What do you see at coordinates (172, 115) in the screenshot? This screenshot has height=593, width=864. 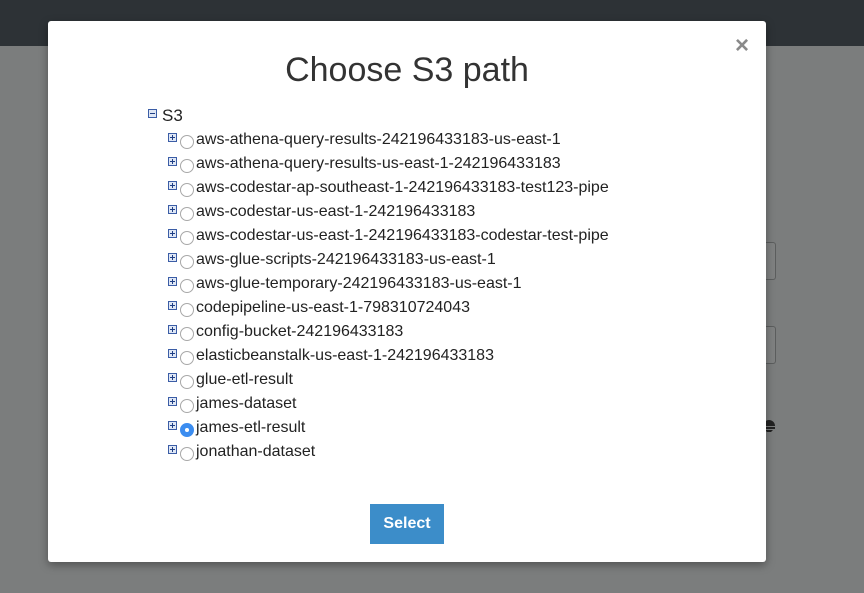 I see `tree-root-label: S3` at bounding box center [172, 115].